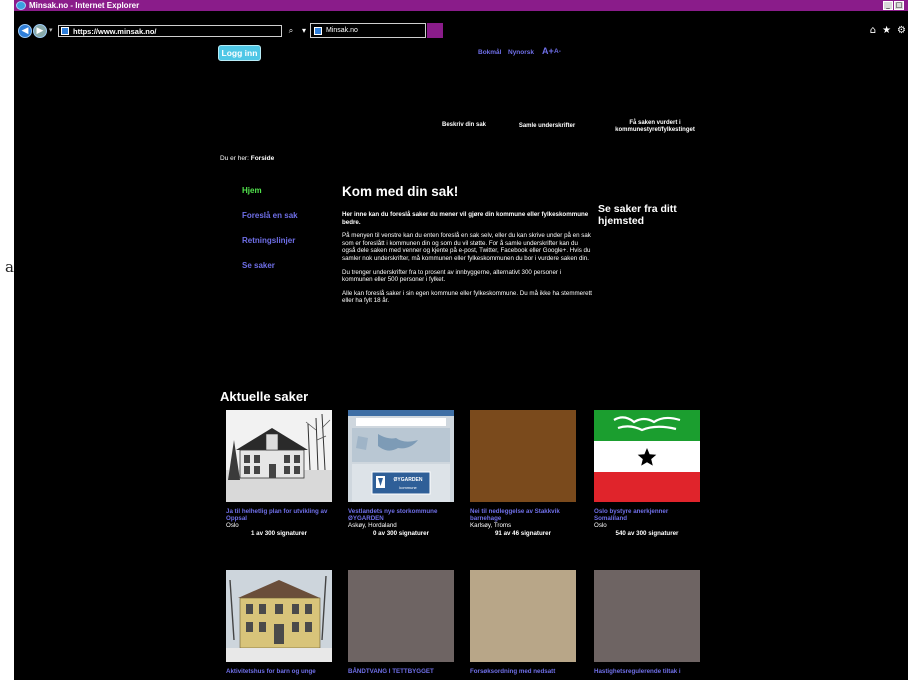  What do you see at coordinates (279, 616) in the screenshot?
I see `case-image-yellow-house` at bounding box center [279, 616].